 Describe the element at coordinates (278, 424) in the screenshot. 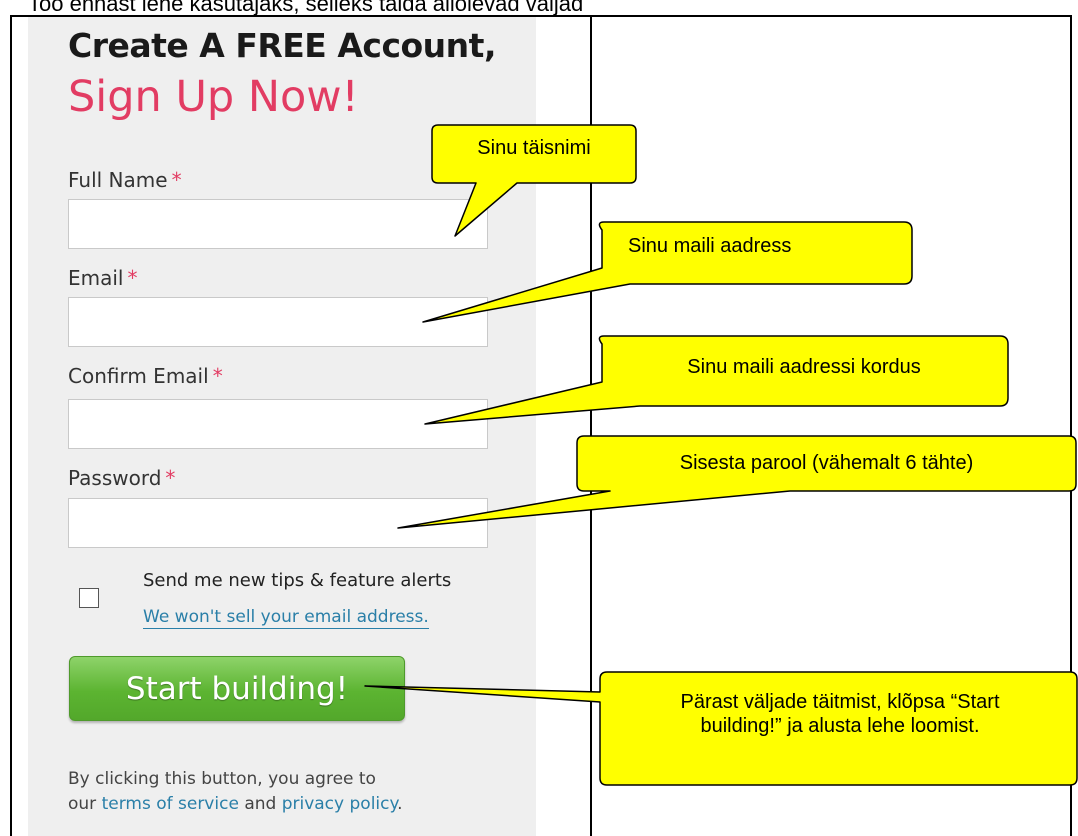

I see `confirm-email-field` at that location.